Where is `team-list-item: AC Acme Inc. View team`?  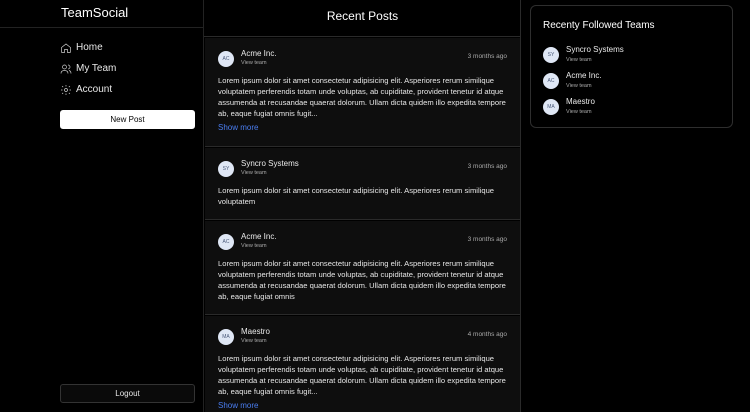 team-list-item: AC Acme Inc. View team is located at coordinates (633, 81).